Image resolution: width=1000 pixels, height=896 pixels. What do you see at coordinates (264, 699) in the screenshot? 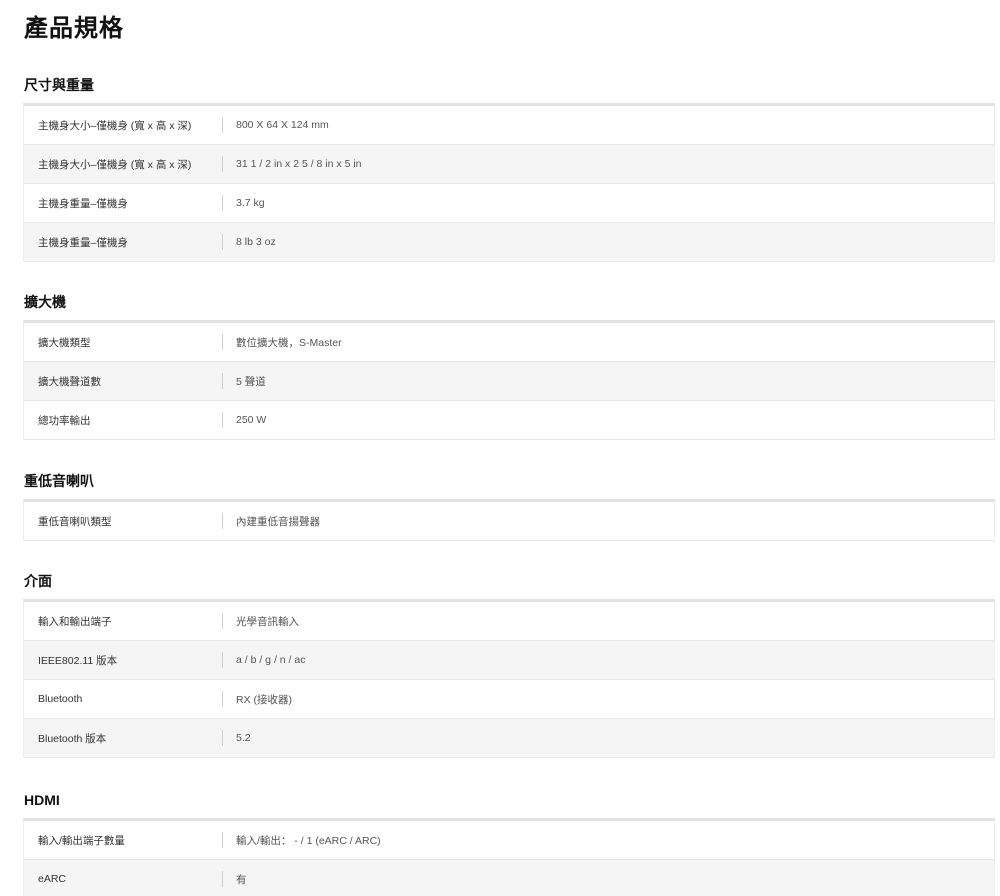
I see `spec-value: RX (接收器)` at bounding box center [264, 699].